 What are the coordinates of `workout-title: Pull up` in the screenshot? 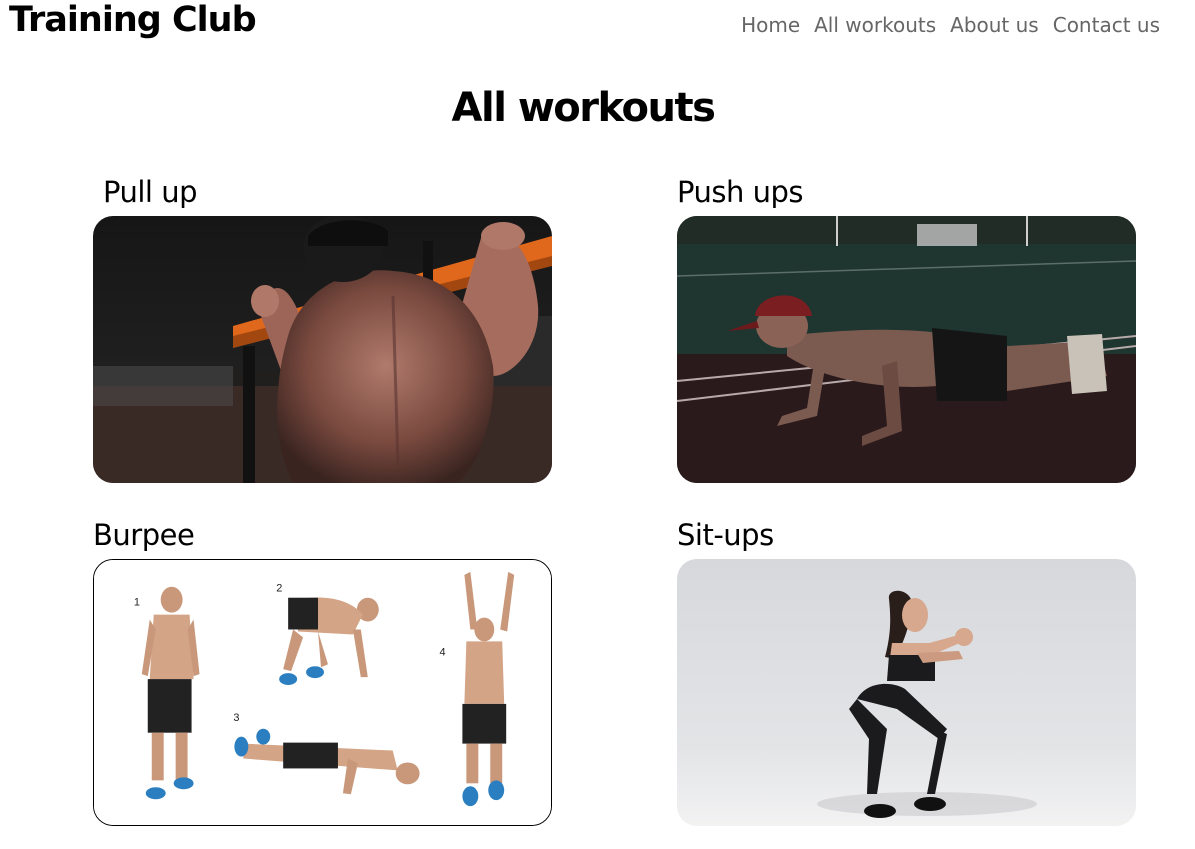 It's located at (150, 192).